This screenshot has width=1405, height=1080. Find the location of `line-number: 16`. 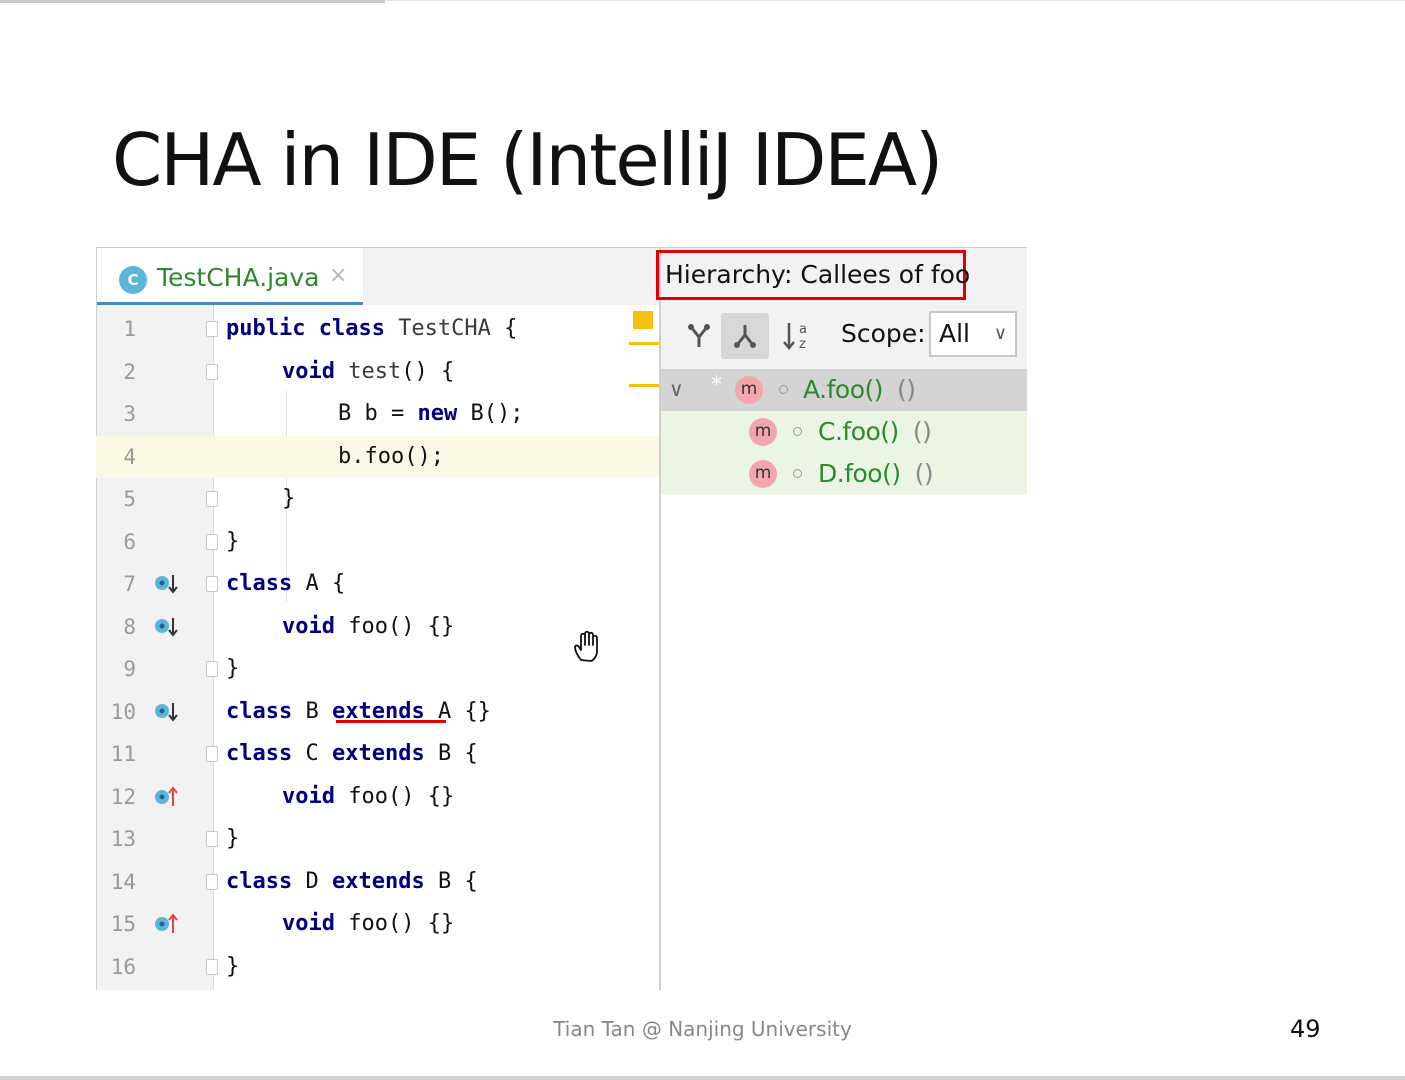

line-number: 16 is located at coordinates (123, 966).